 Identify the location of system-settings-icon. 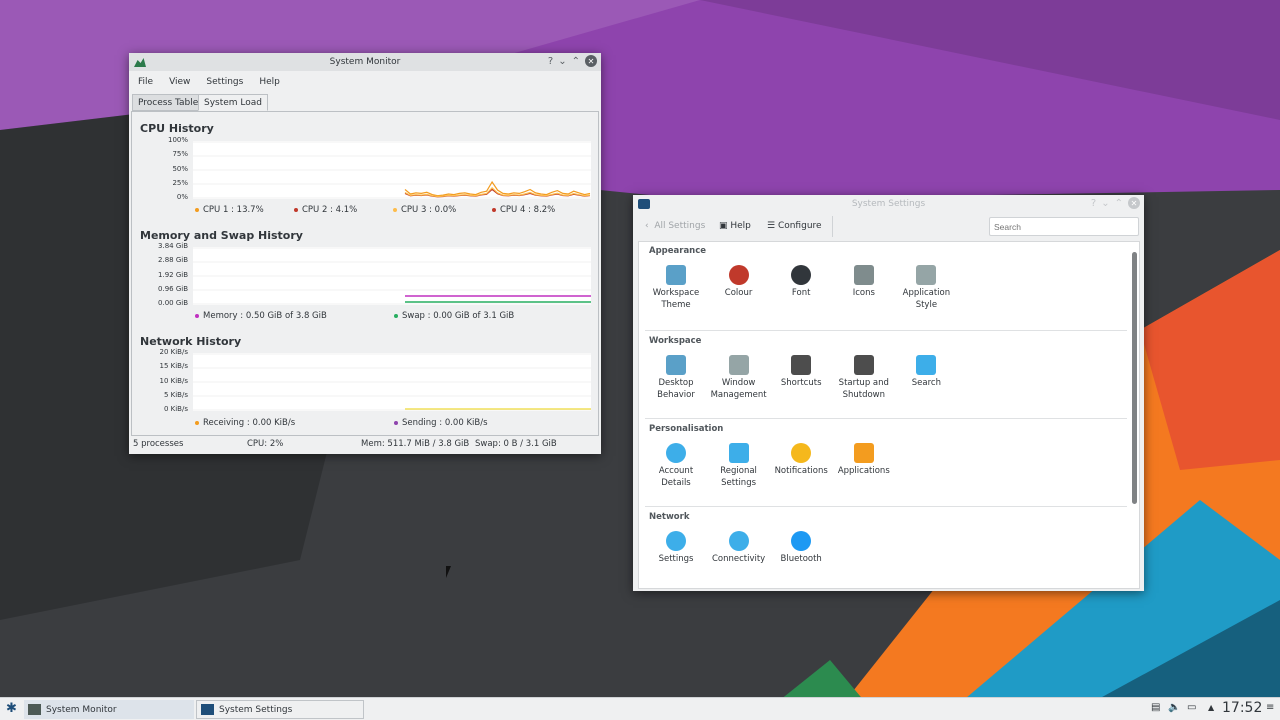
(207, 709).